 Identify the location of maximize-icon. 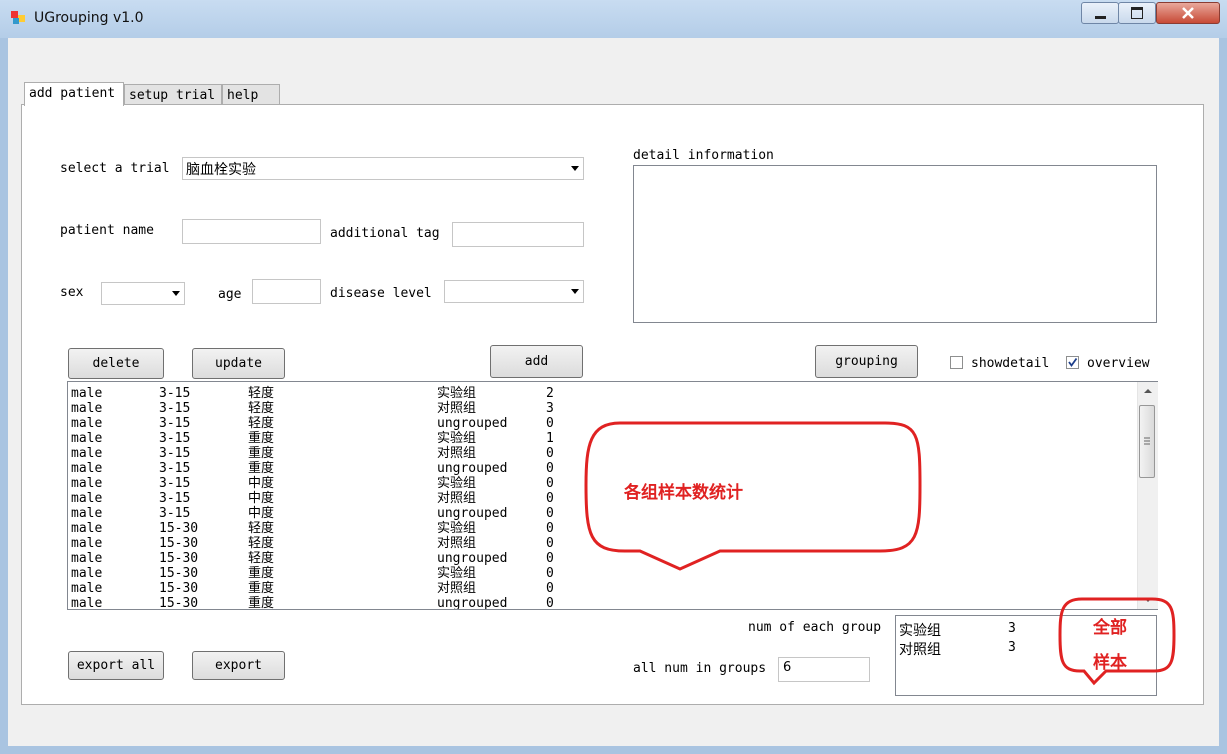
(1137, 13).